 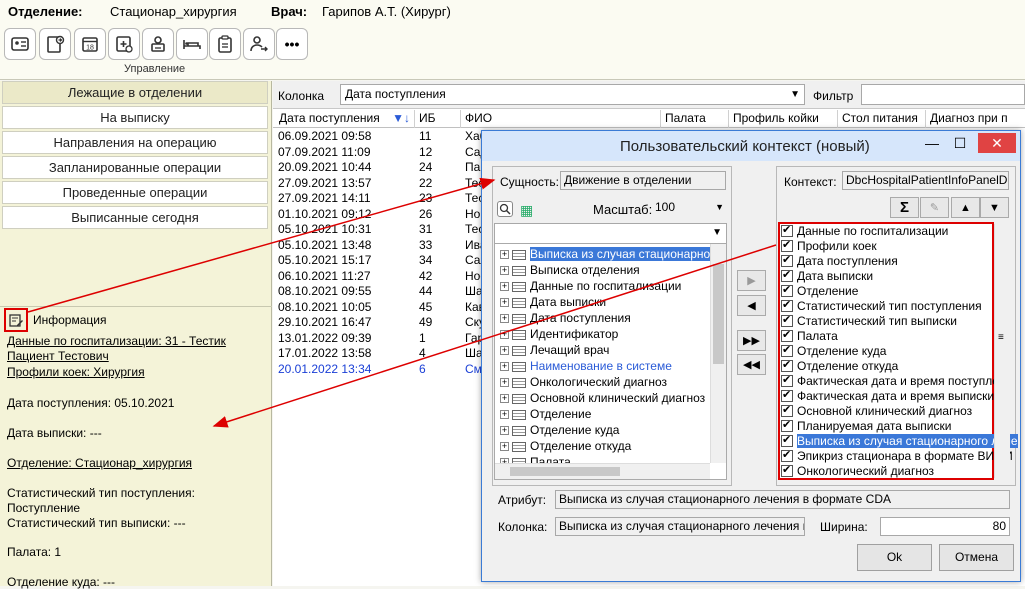 I want to click on cell-admission-date: 27.09.2021 14:11, so click(x=343, y=198).